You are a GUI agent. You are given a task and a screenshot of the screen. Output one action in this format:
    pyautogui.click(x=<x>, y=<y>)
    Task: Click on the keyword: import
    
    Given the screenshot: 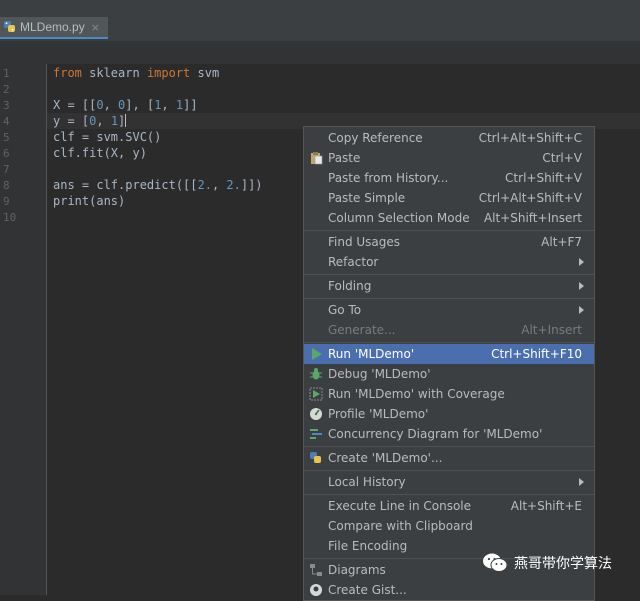 What is the action you would take?
    pyautogui.click(x=168, y=73)
    